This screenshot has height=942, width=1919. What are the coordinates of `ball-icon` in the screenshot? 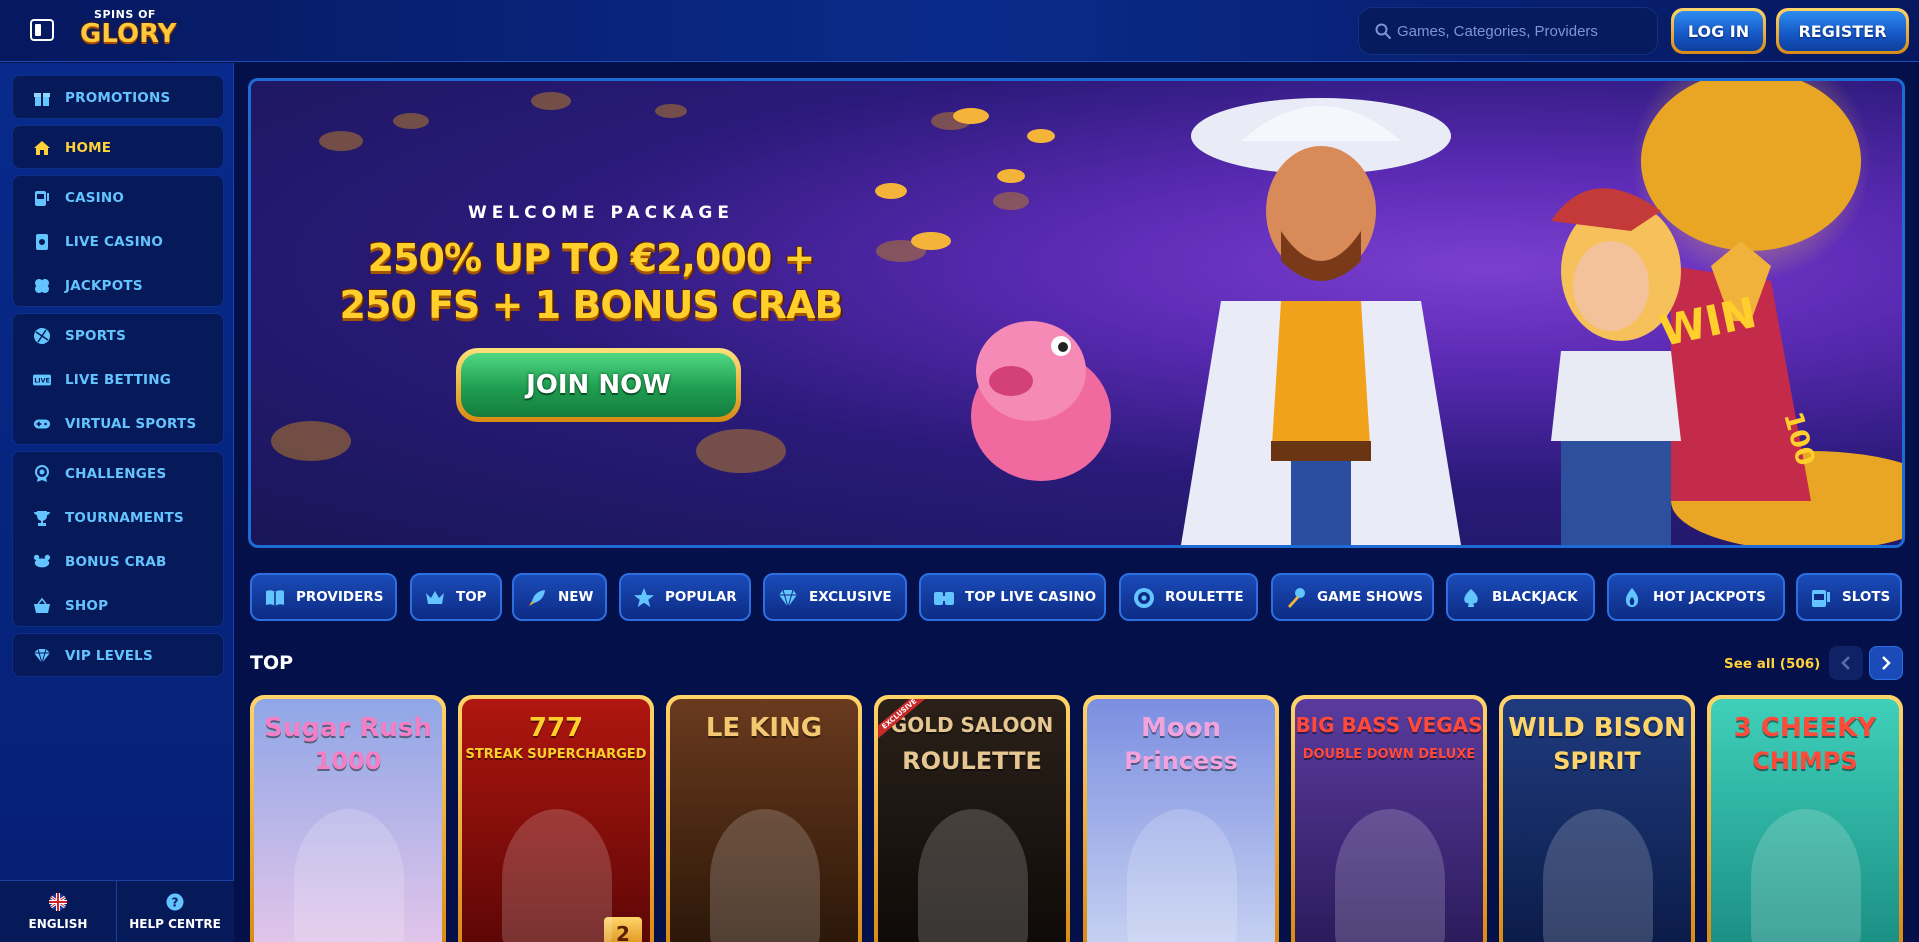 It's located at (42, 336).